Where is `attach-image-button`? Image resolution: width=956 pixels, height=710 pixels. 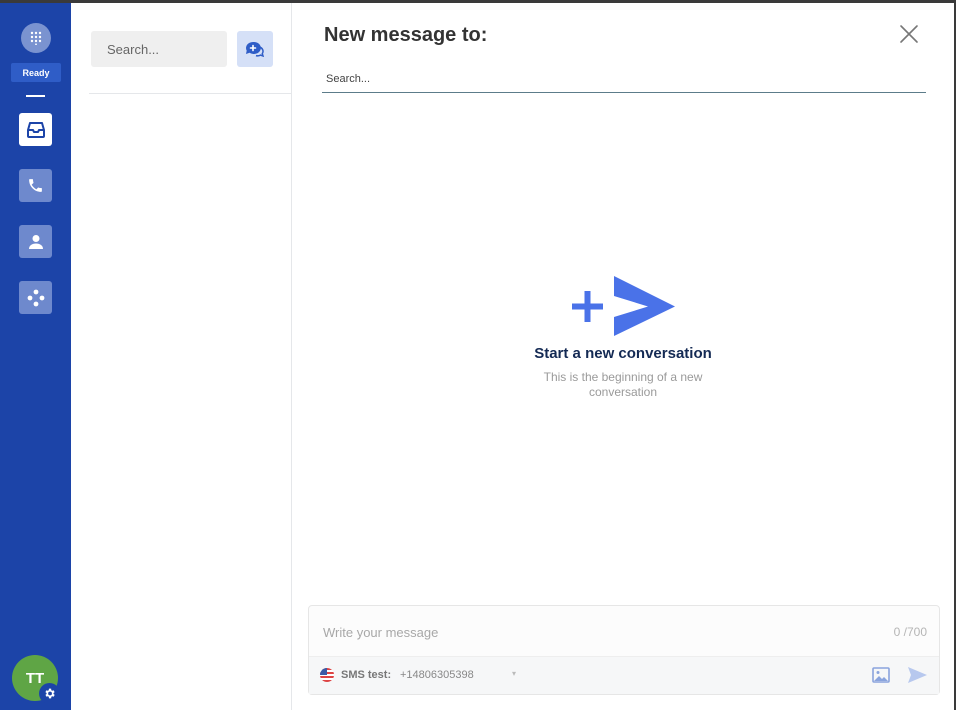 attach-image-button is located at coordinates (881, 675).